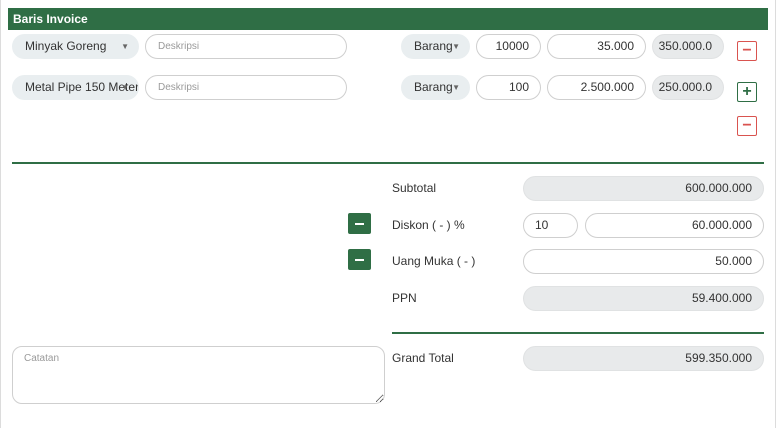 The width and height of the screenshot is (776, 428). What do you see at coordinates (508, 87) in the screenshot?
I see `quantity-input-2: 100` at bounding box center [508, 87].